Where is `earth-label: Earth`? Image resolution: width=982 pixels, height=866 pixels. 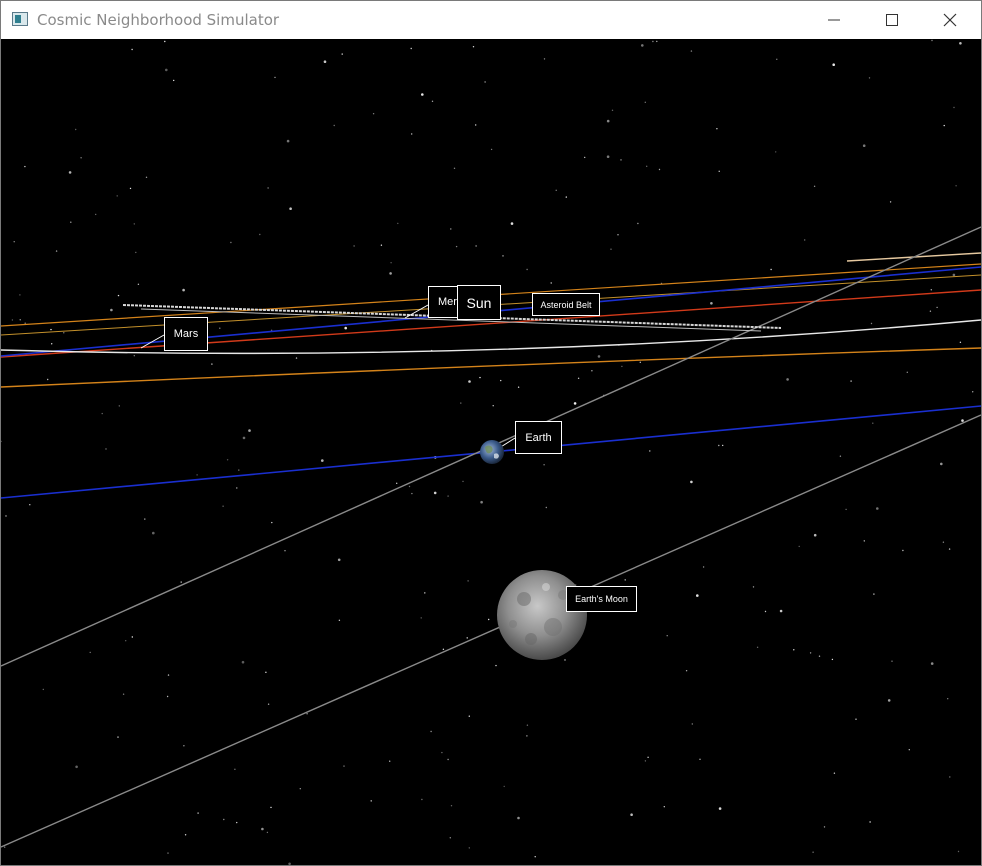
earth-label: Earth is located at coordinates (538, 437).